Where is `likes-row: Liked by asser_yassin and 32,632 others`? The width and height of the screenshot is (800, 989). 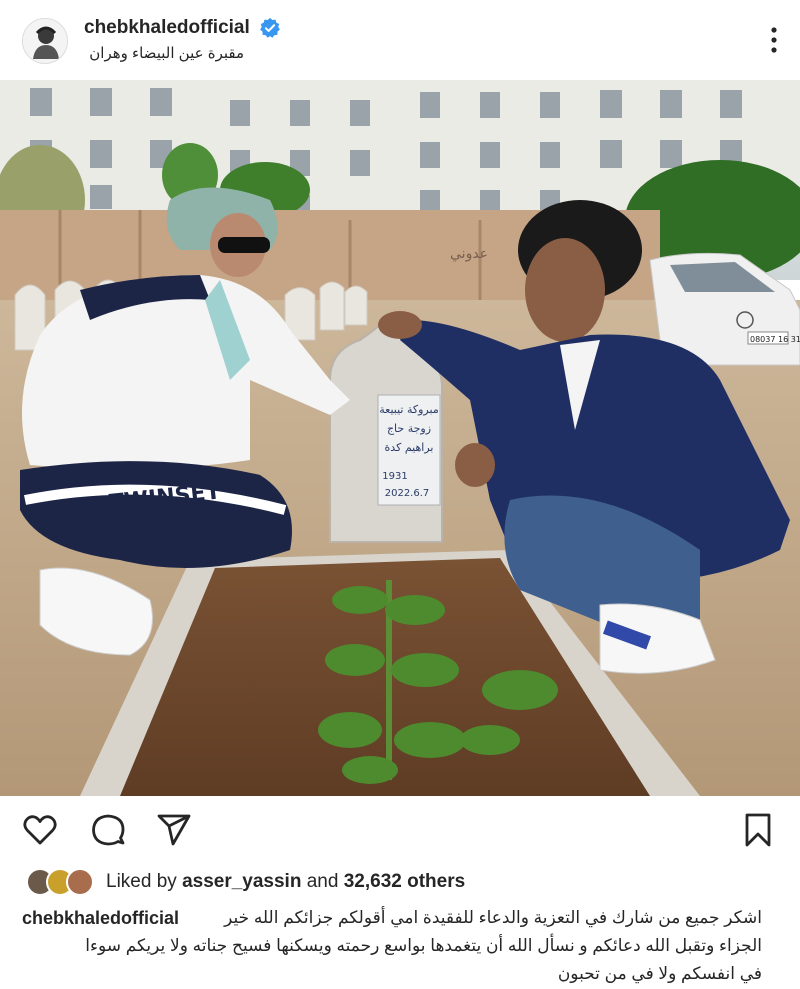 likes-row: Liked by asser_yassin and 32,632 others is located at coordinates (400, 882).